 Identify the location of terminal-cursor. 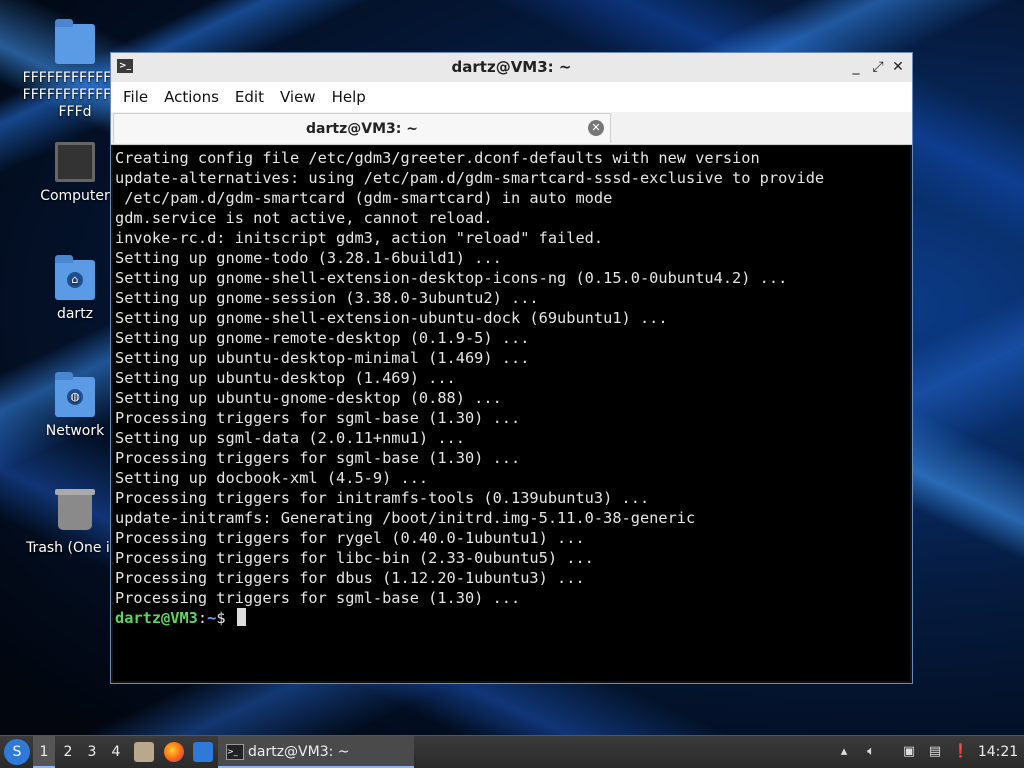
(241, 617).